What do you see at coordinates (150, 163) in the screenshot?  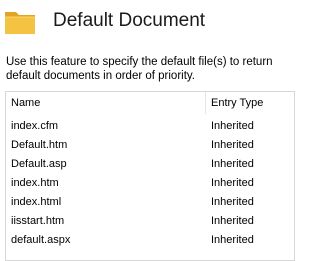 I see `table-row: Default.asp Inherited` at bounding box center [150, 163].